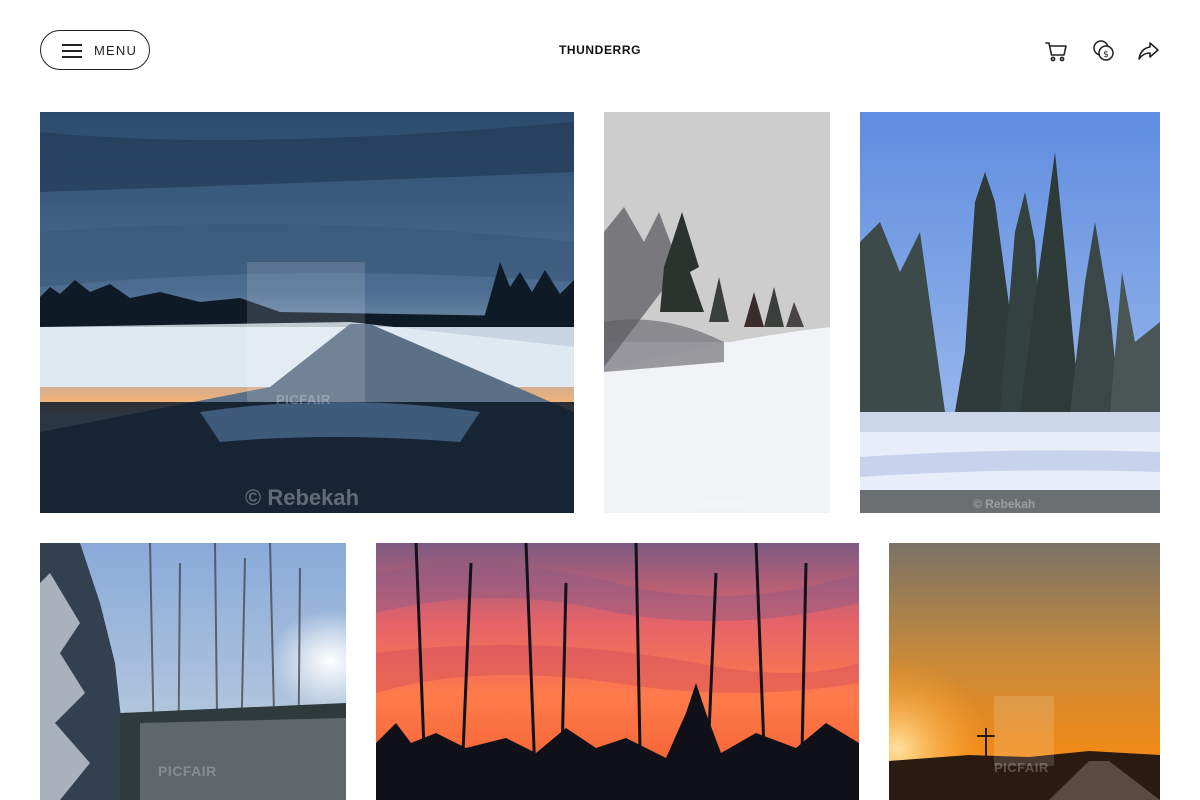 Image resolution: width=1200 pixels, height=800 pixels. Describe the element at coordinates (193, 671) in the screenshot. I see `photo-winter-sun-forest: PICFAIR` at that location.